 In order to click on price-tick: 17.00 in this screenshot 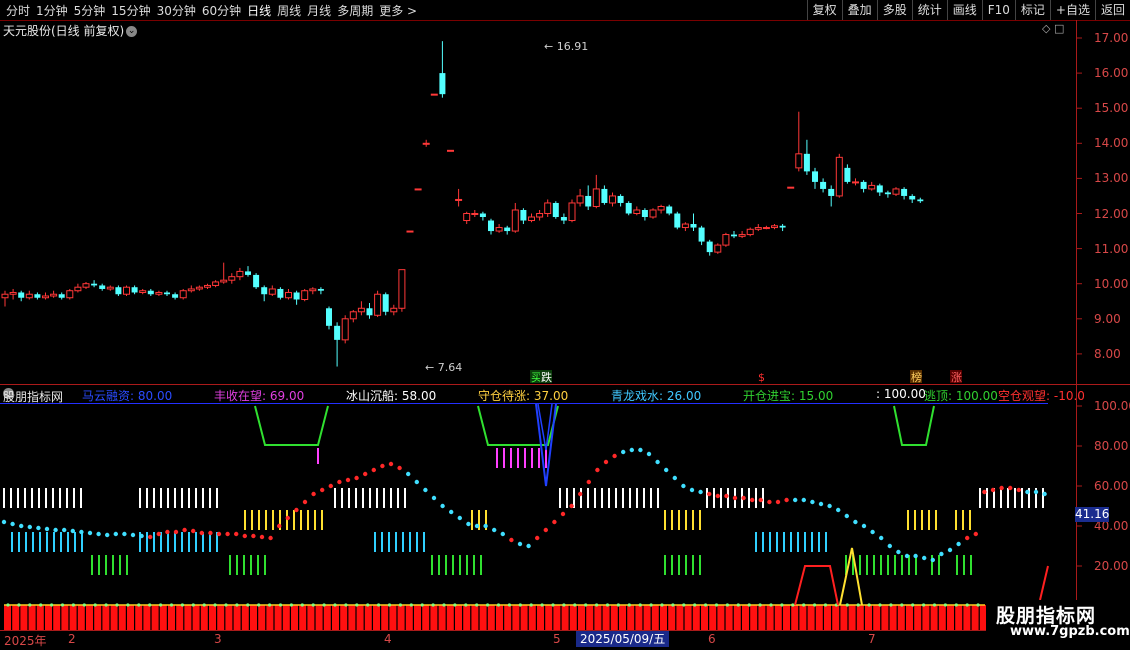, I will do `click(1111, 38)`.